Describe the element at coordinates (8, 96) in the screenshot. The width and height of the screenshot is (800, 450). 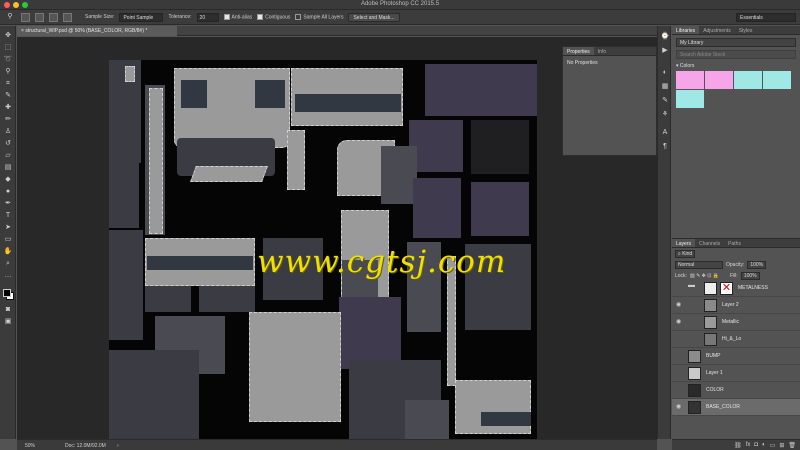
I see `eyedropper-tool-icon: ✎` at that location.